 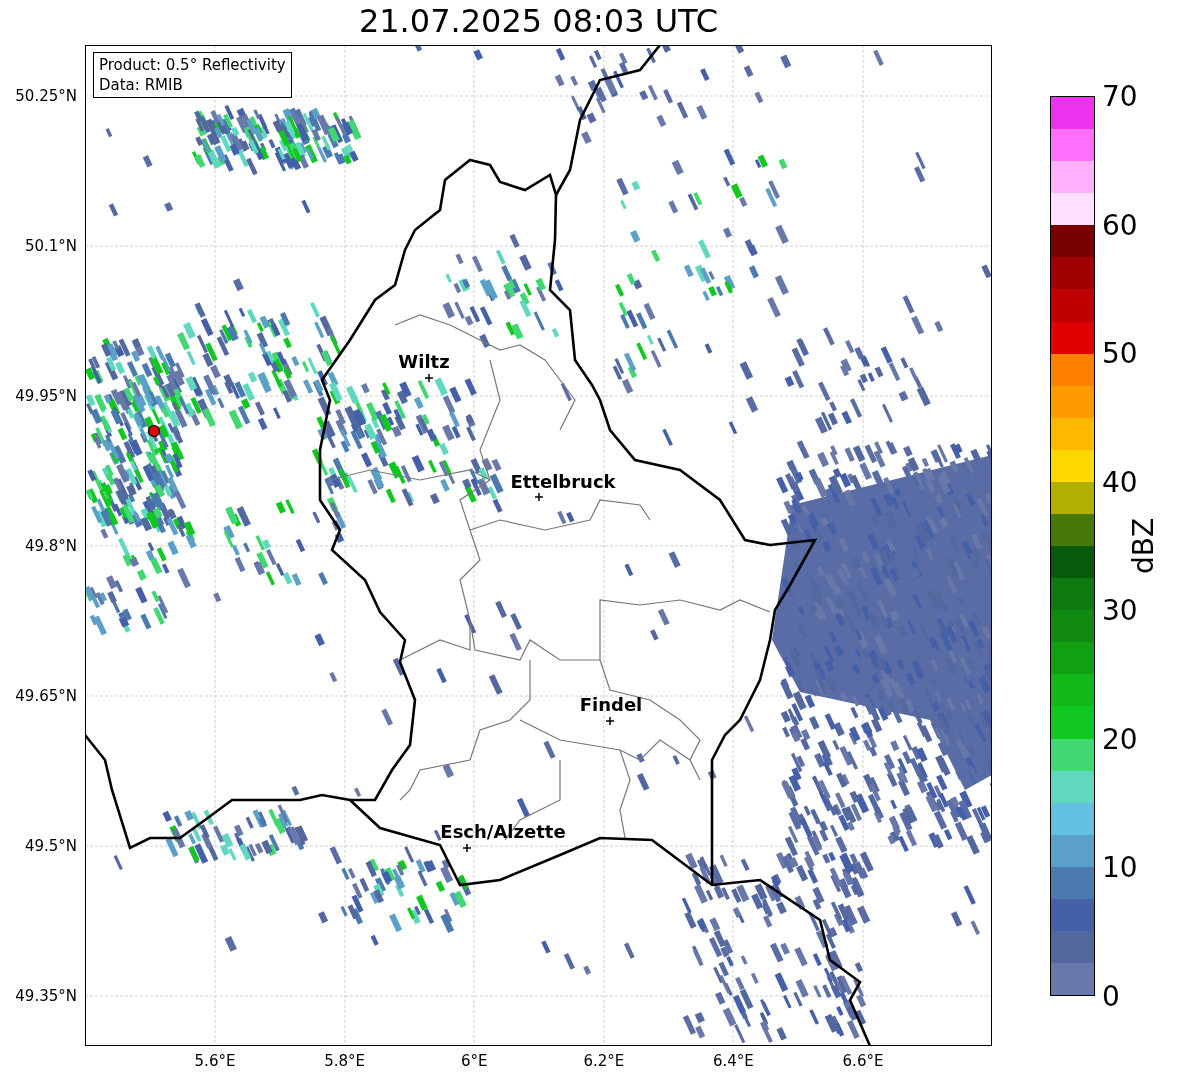 What do you see at coordinates (215, 1061) in the screenshot?
I see `axis-tick-label: 5.6°E` at bounding box center [215, 1061].